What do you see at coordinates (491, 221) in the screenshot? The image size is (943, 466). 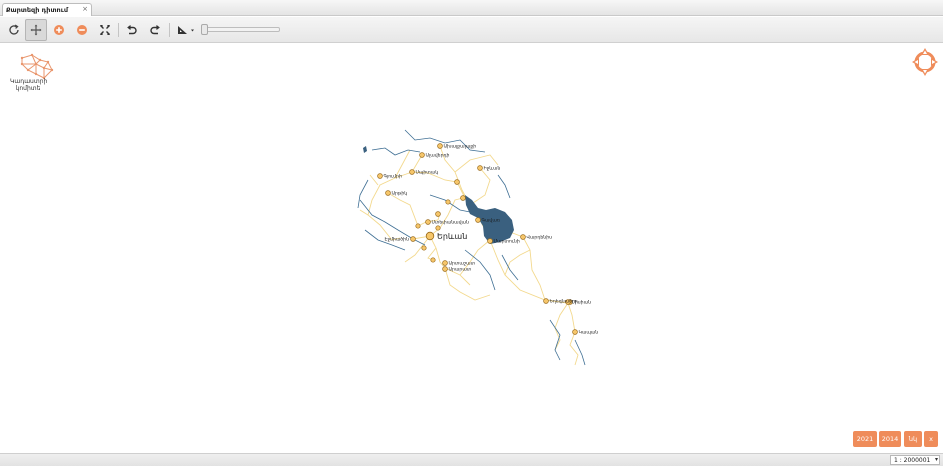 I see `city-label: Գավառ` at bounding box center [491, 221].